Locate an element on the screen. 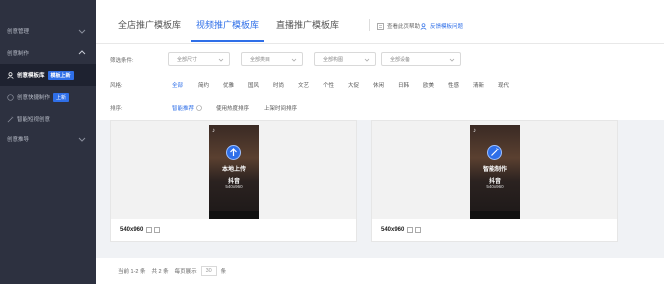  phone-mockup: ♪ 智能制作 抖音 540x960 is located at coordinates (495, 172).